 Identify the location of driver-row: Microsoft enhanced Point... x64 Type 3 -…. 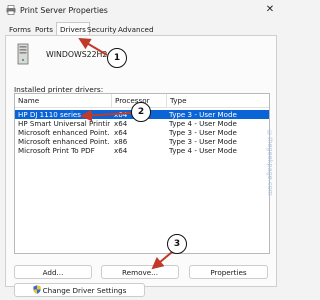
(142, 132).